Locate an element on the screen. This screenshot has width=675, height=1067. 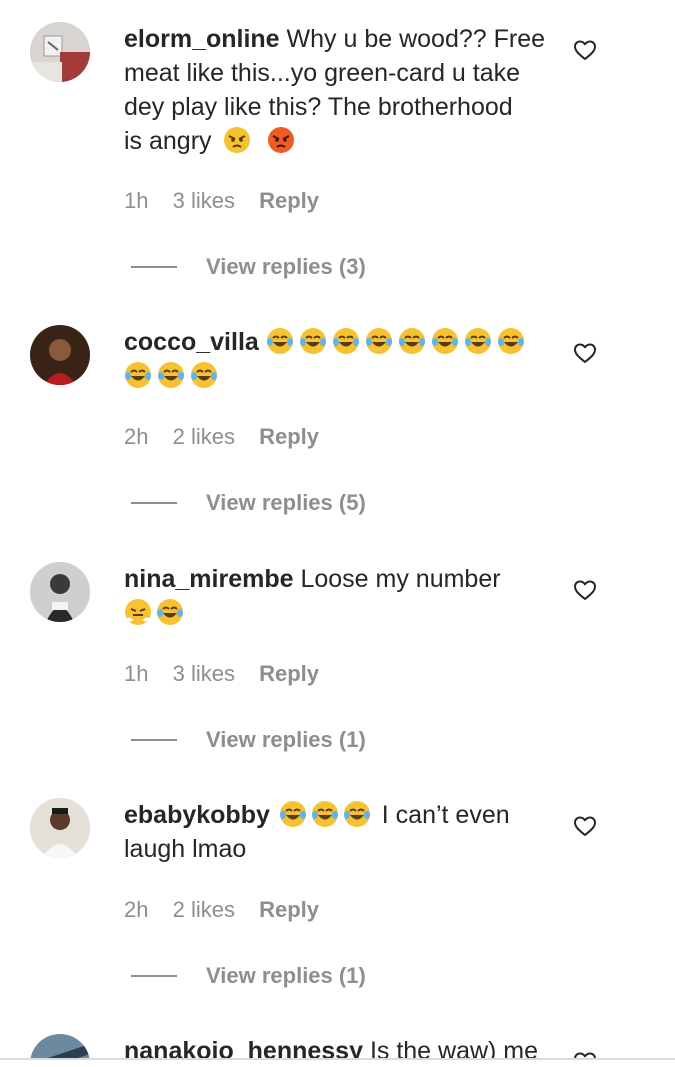
comment-username: nanakojo_hennessy is located at coordinates (243, 1047).